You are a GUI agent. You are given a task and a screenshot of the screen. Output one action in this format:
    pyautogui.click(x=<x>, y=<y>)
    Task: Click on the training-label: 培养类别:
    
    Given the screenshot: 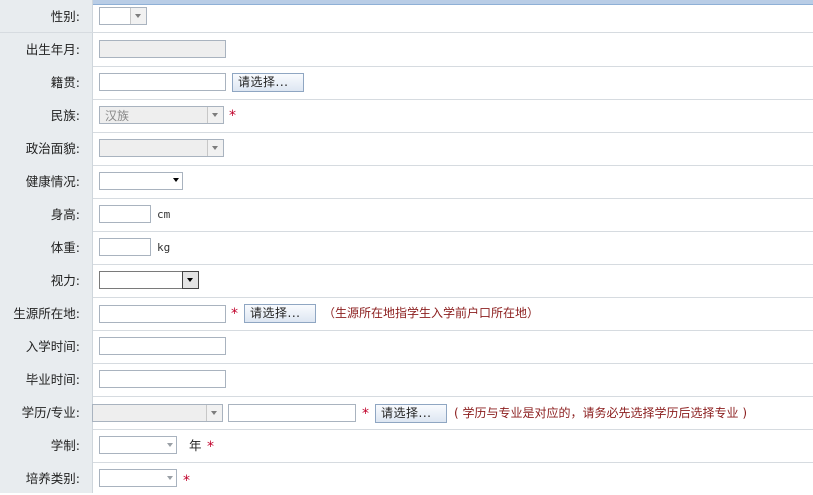 What is the action you would take?
    pyautogui.click(x=46, y=477)
    